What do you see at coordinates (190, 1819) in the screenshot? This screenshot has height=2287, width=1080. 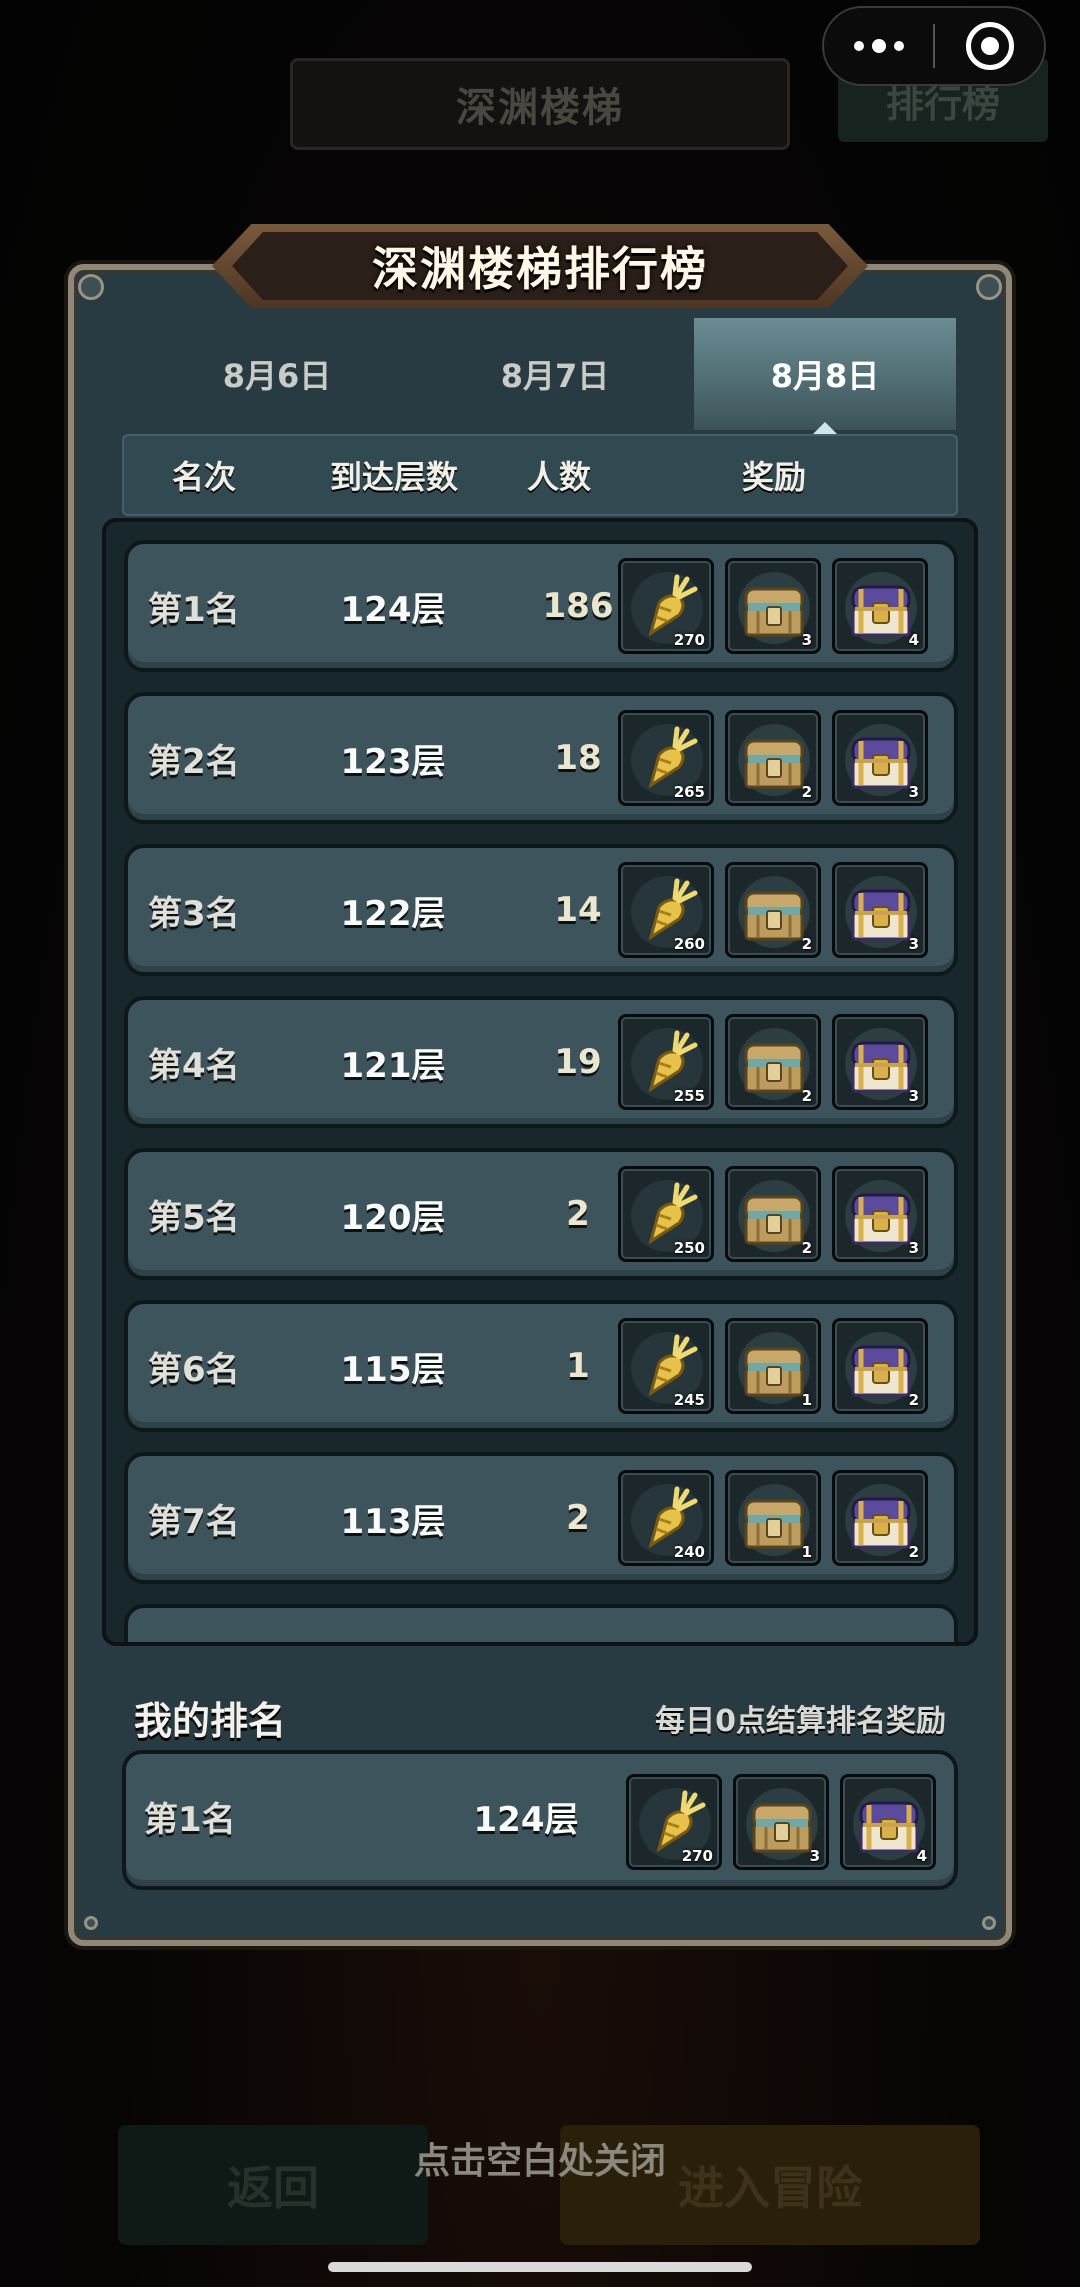 I see `my-rank-label: 第1名` at bounding box center [190, 1819].